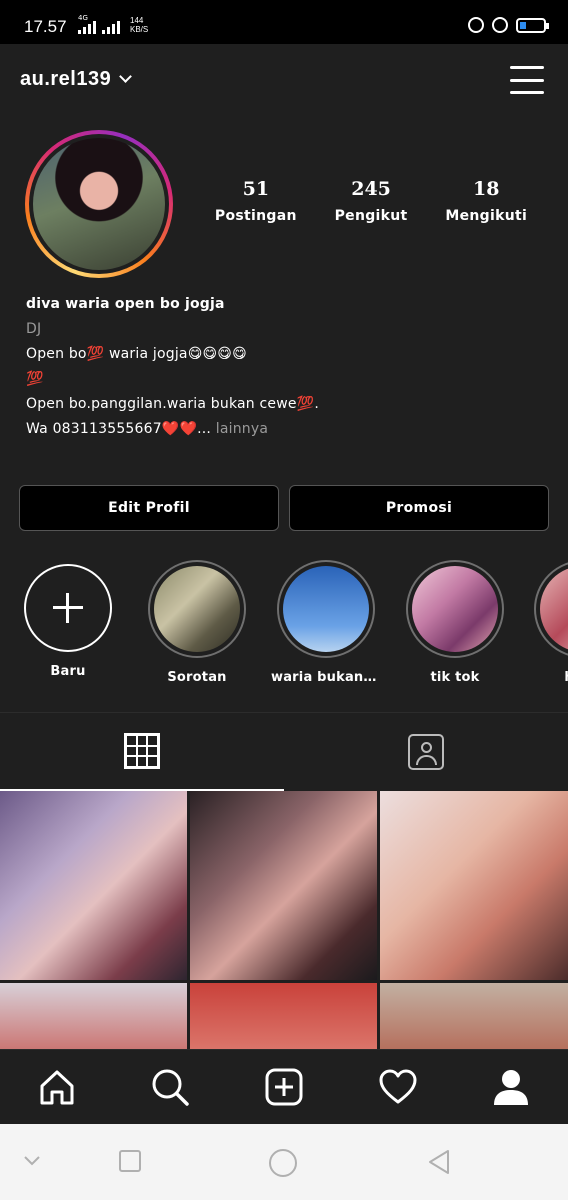 The height and width of the screenshot is (1200, 568). I want to click on hamburger-icon, so click(527, 67).